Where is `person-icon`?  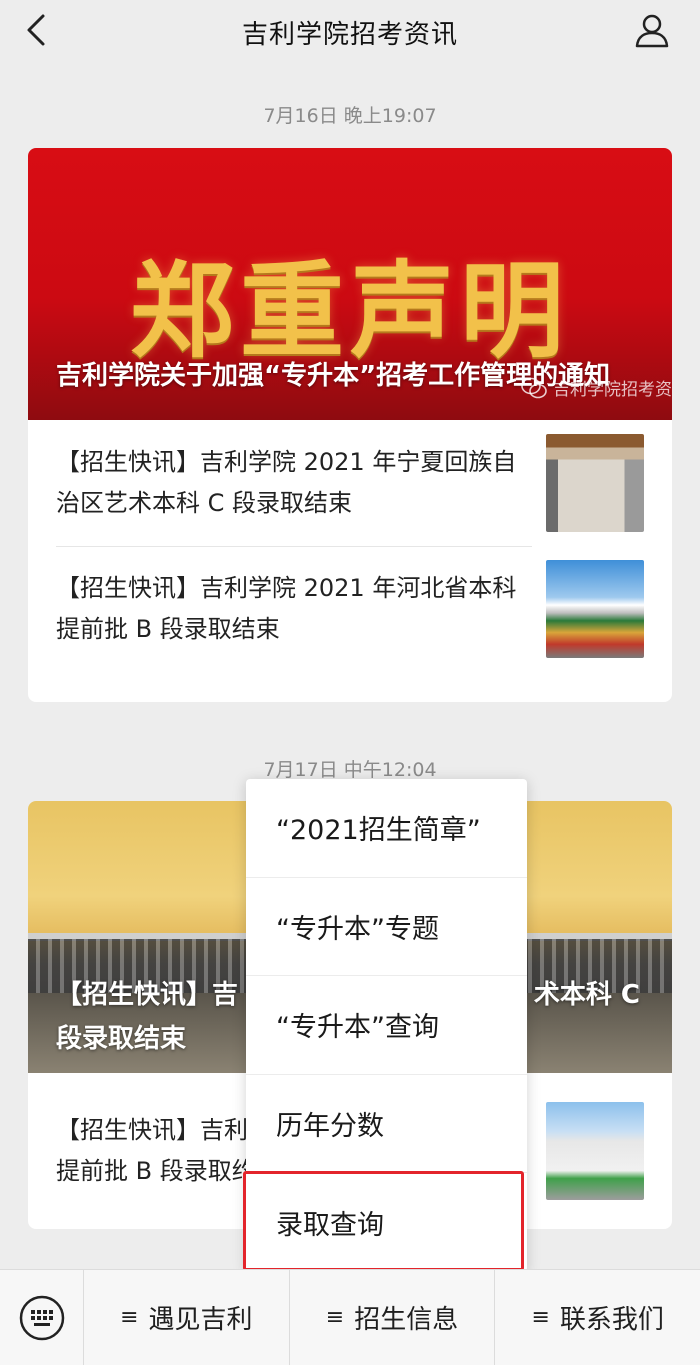
person-icon is located at coordinates (652, 31).